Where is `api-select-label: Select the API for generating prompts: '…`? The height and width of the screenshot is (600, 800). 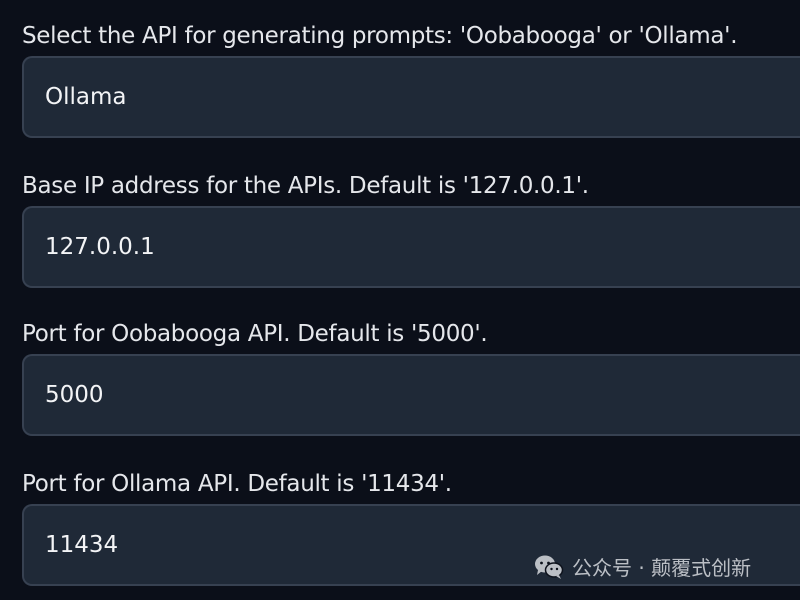
api-select-label: Select the API for generating prompts: '… is located at coordinates (380, 36).